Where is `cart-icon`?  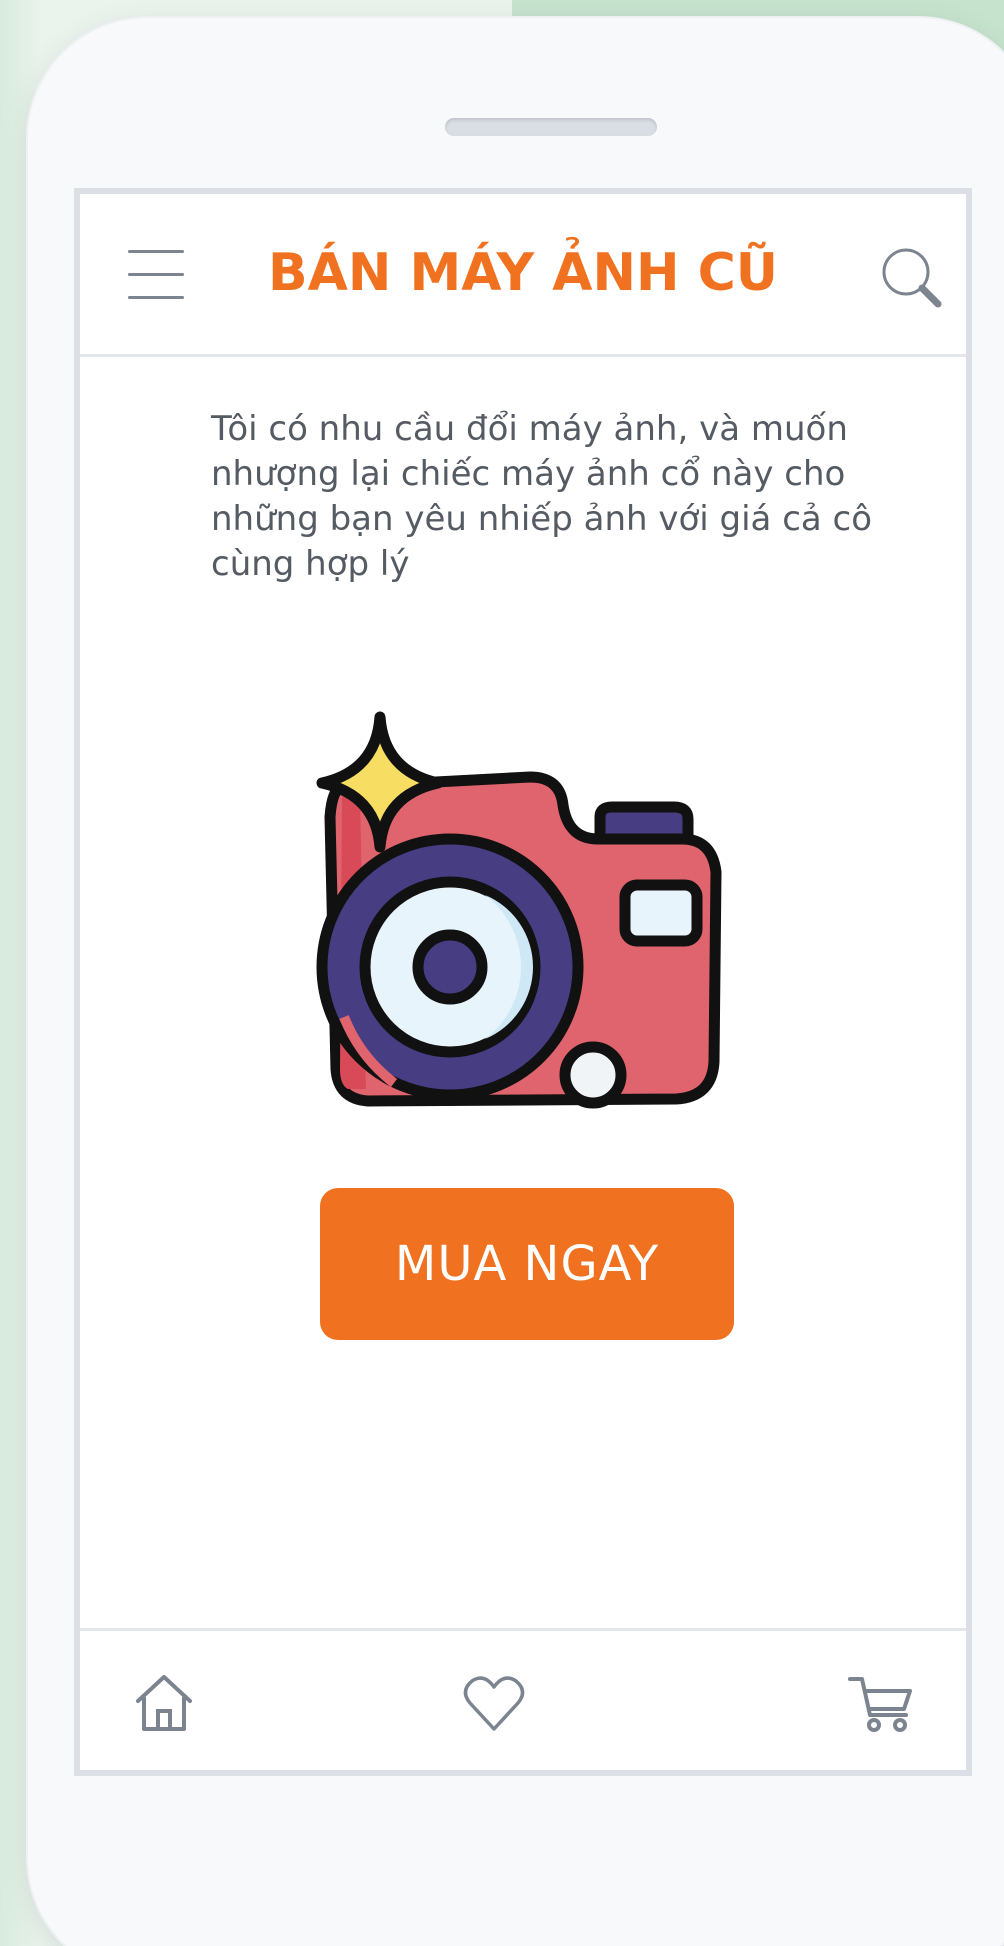
cart-icon is located at coordinates (880, 1703).